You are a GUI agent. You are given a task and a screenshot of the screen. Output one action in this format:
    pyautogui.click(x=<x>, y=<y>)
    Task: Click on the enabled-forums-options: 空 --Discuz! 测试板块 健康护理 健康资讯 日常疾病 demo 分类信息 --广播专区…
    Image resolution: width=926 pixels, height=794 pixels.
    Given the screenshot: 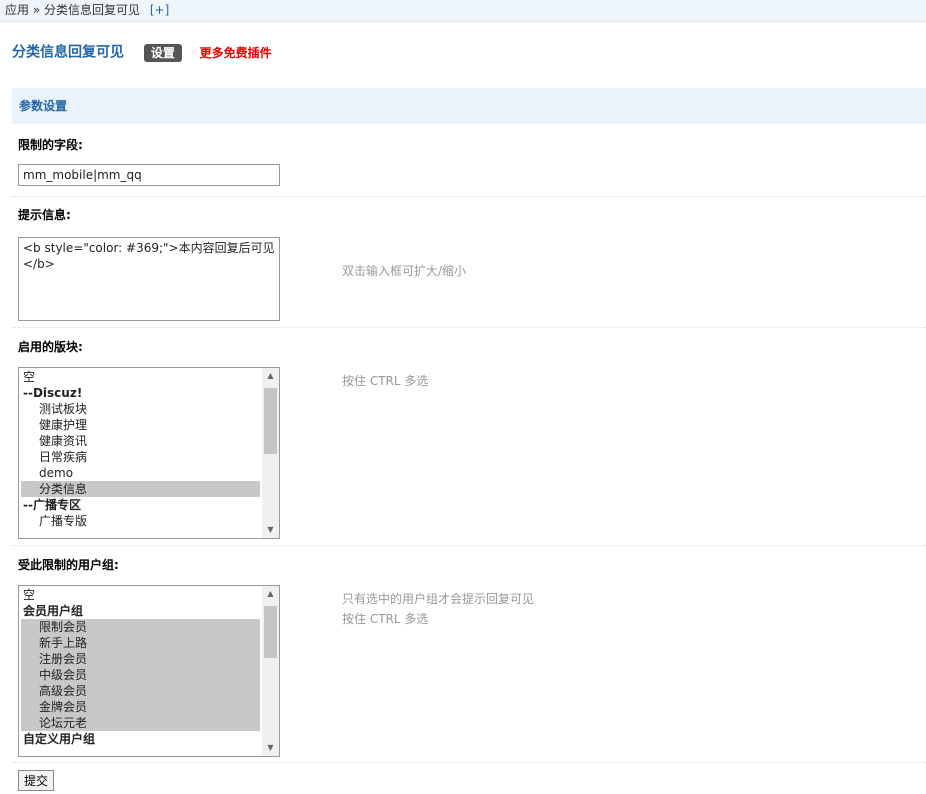 What is the action you would take?
    pyautogui.click(x=140, y=449)
    